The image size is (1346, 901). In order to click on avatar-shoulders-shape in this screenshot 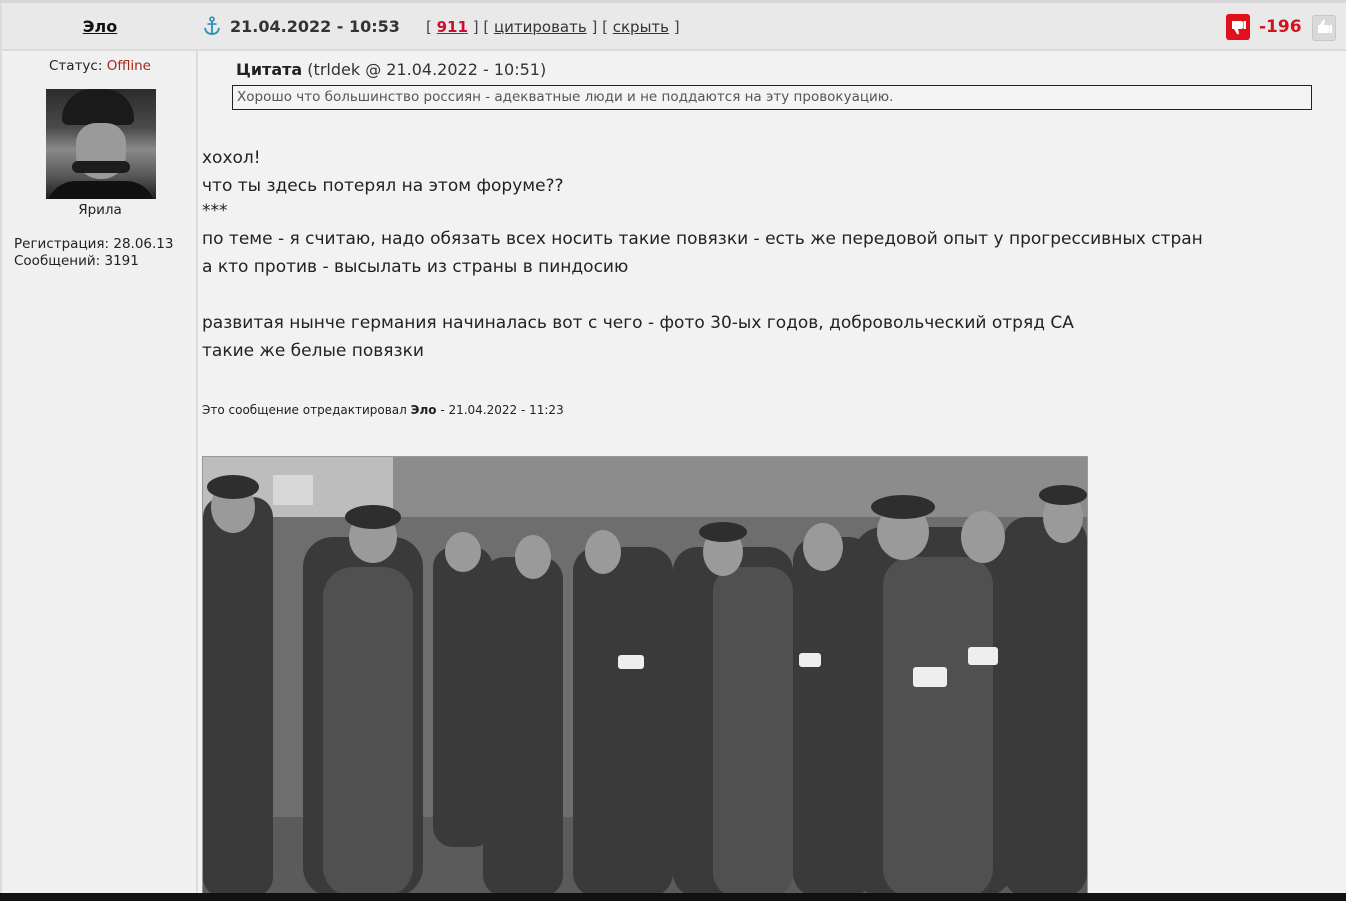, I will do `click(101, 190)`.